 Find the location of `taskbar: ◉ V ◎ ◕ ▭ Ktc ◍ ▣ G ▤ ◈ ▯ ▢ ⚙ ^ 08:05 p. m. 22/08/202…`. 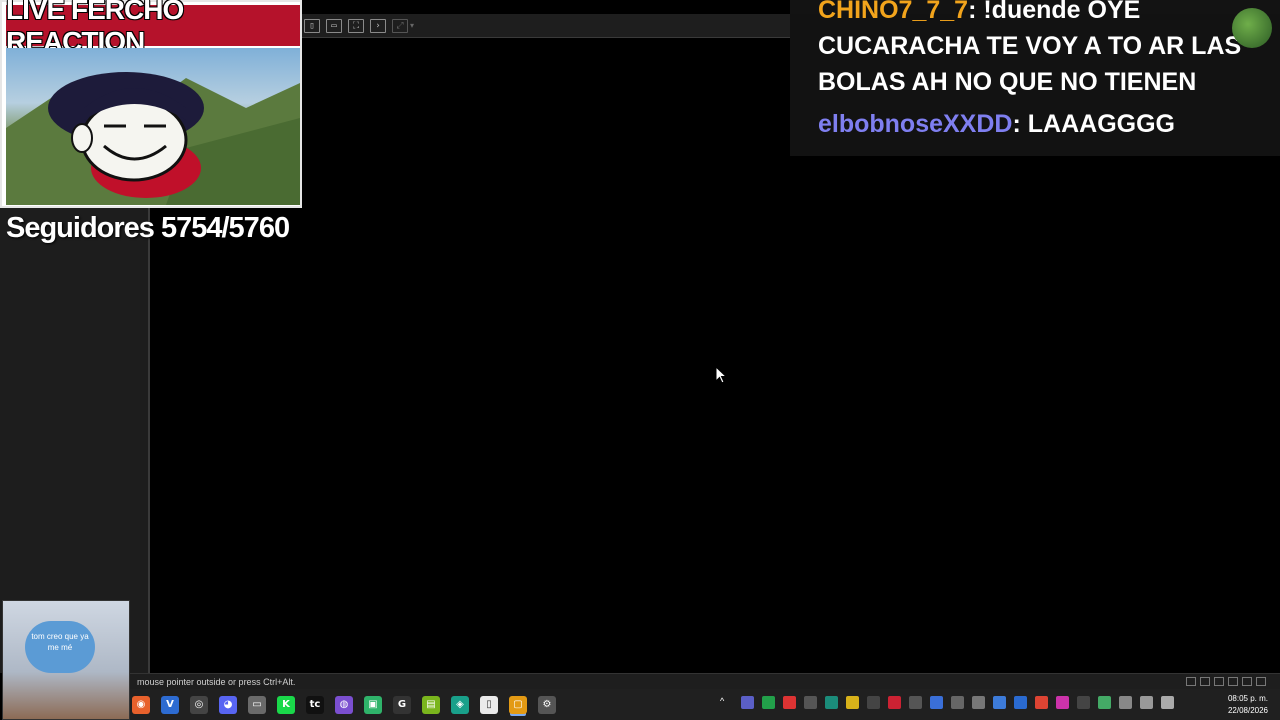

taskbar: ◉ V ◎ ◕ ▭ Ktc ◍ ▣ G ▤ ◈ ▯ ▢ ⚙ ^ 08:05 p. m. 22/08/202… is located at coordinates (705, 704).